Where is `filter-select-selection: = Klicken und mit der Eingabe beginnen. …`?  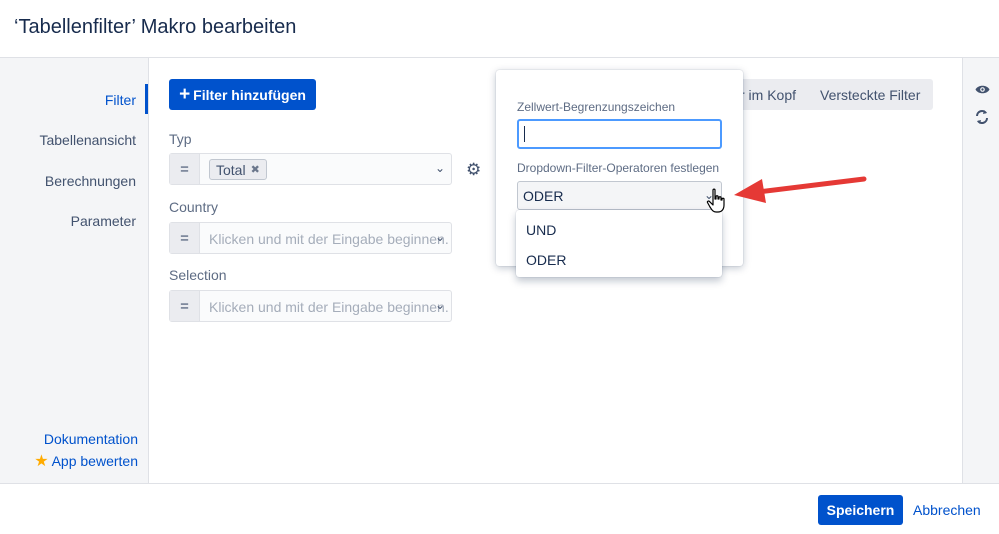
filter-select-selection: = Klicken und mit der Eingabe beginnen. … is located at coordinates (310, 306).